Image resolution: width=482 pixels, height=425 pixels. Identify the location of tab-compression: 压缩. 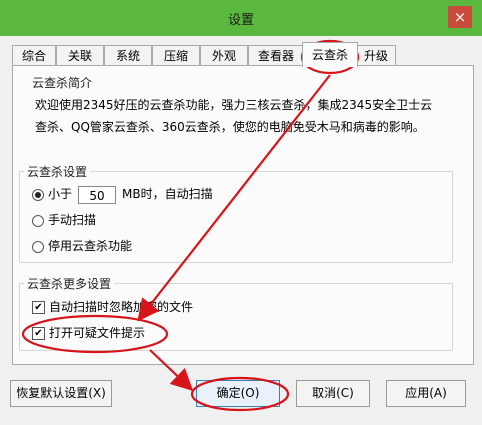
(176, 55).